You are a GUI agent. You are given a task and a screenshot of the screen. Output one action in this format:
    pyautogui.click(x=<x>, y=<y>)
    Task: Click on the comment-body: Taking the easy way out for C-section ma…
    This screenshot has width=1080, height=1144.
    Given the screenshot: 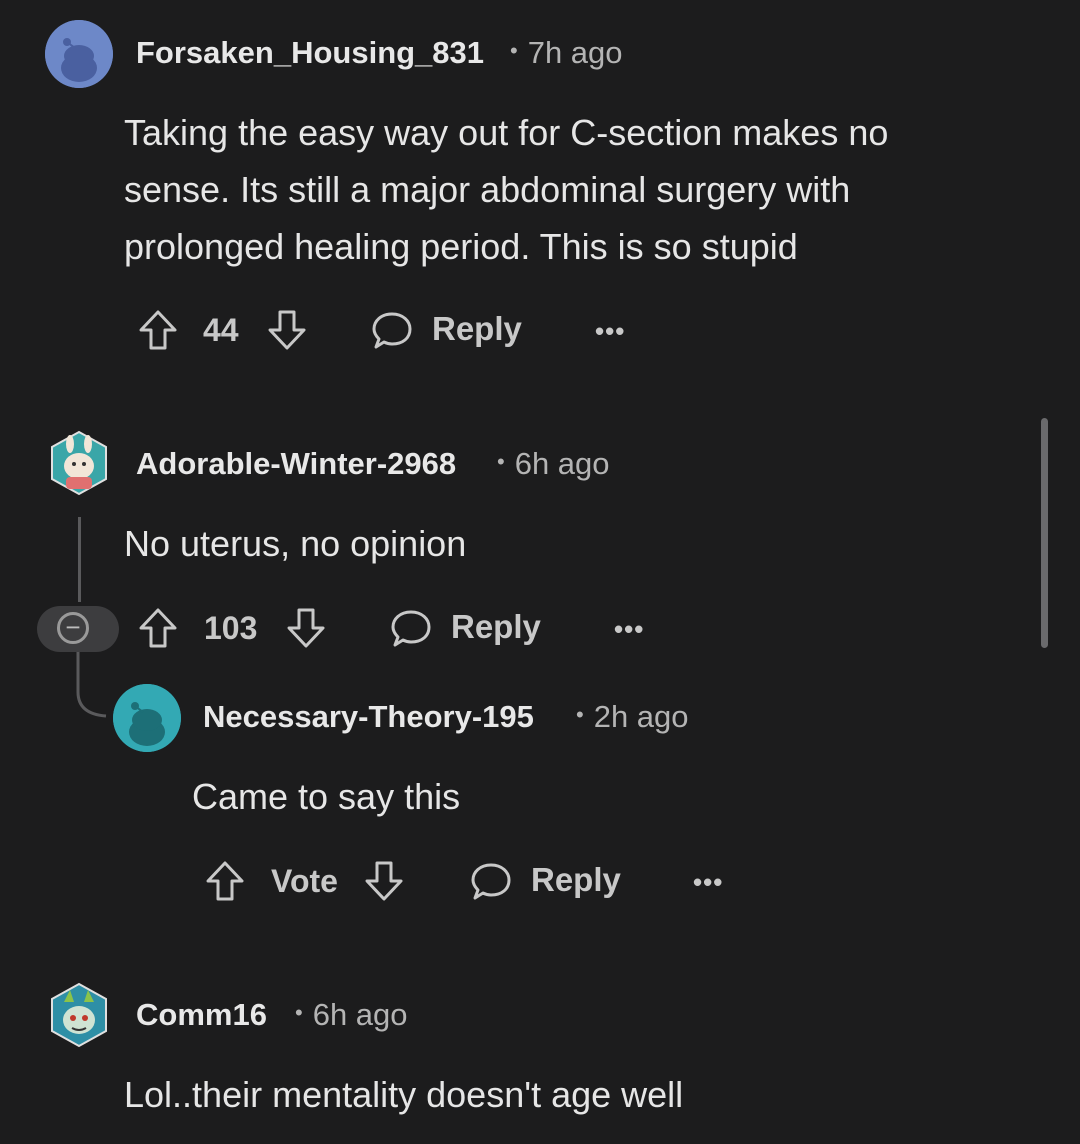 What is the action you would take?
    pyautogui.click(x=506, y=189)
    